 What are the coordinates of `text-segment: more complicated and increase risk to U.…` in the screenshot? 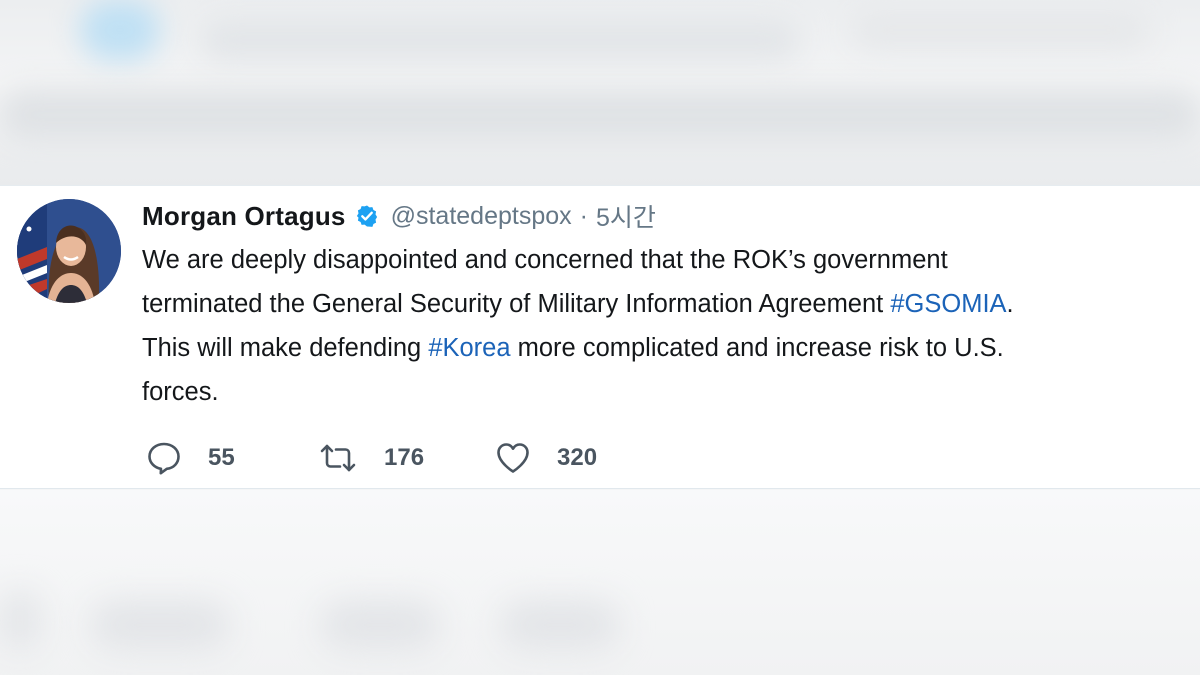 It's located at (757, 348).